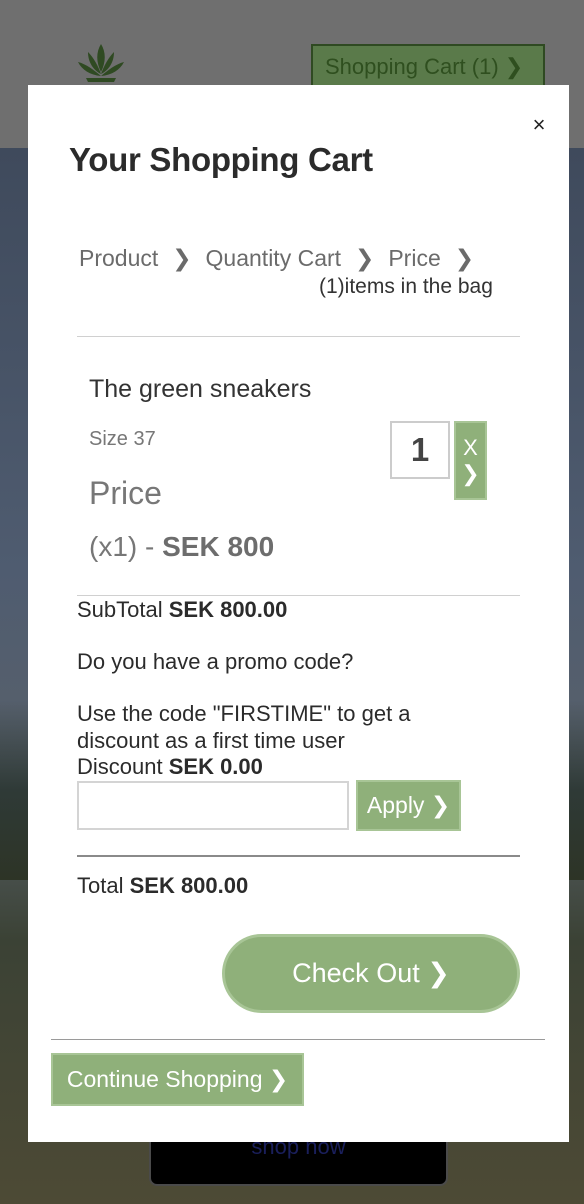 The width and height of the screenshot is (584, 1204). I want to click on discount-value: SEK 0.00, so click(215, 766).